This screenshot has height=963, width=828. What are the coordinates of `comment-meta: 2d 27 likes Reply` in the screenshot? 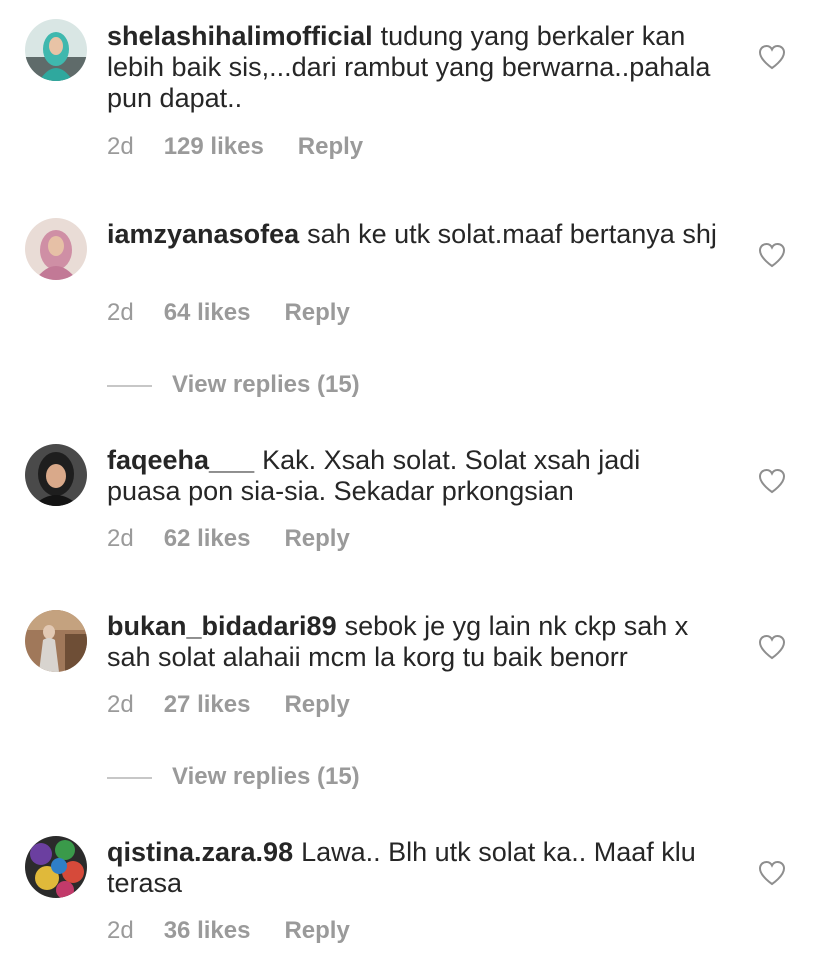 It's located at (228, 705).